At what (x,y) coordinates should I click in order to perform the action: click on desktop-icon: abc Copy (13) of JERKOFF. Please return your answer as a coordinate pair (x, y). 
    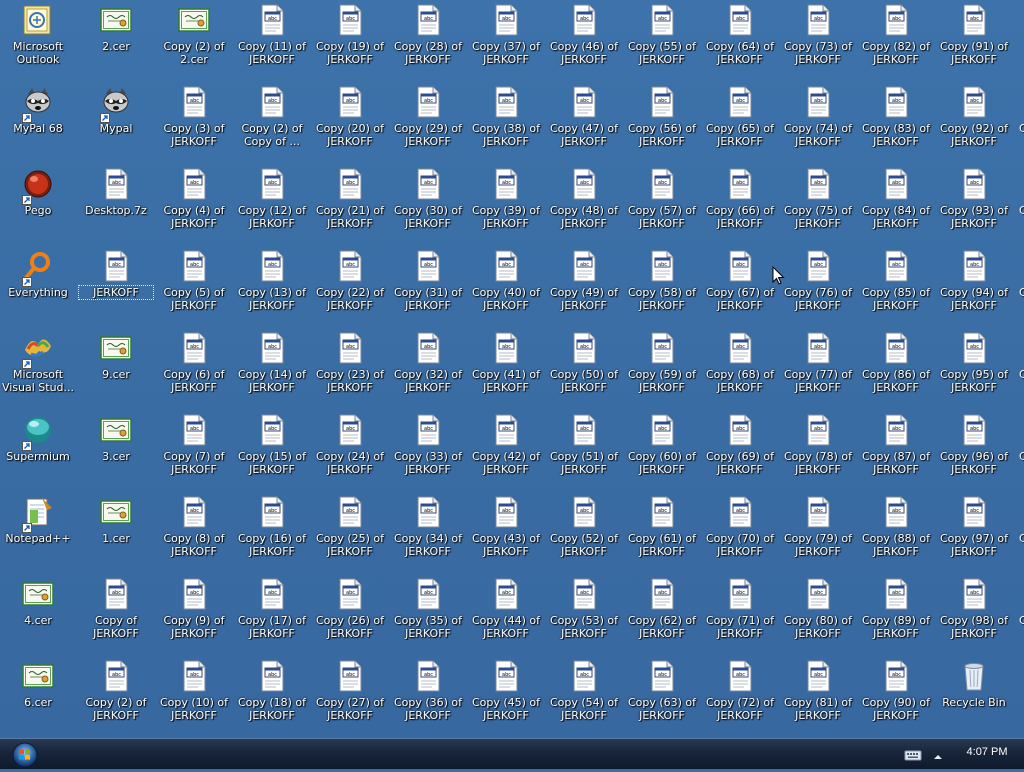
    Looking at the image, I should click on (272, 287).